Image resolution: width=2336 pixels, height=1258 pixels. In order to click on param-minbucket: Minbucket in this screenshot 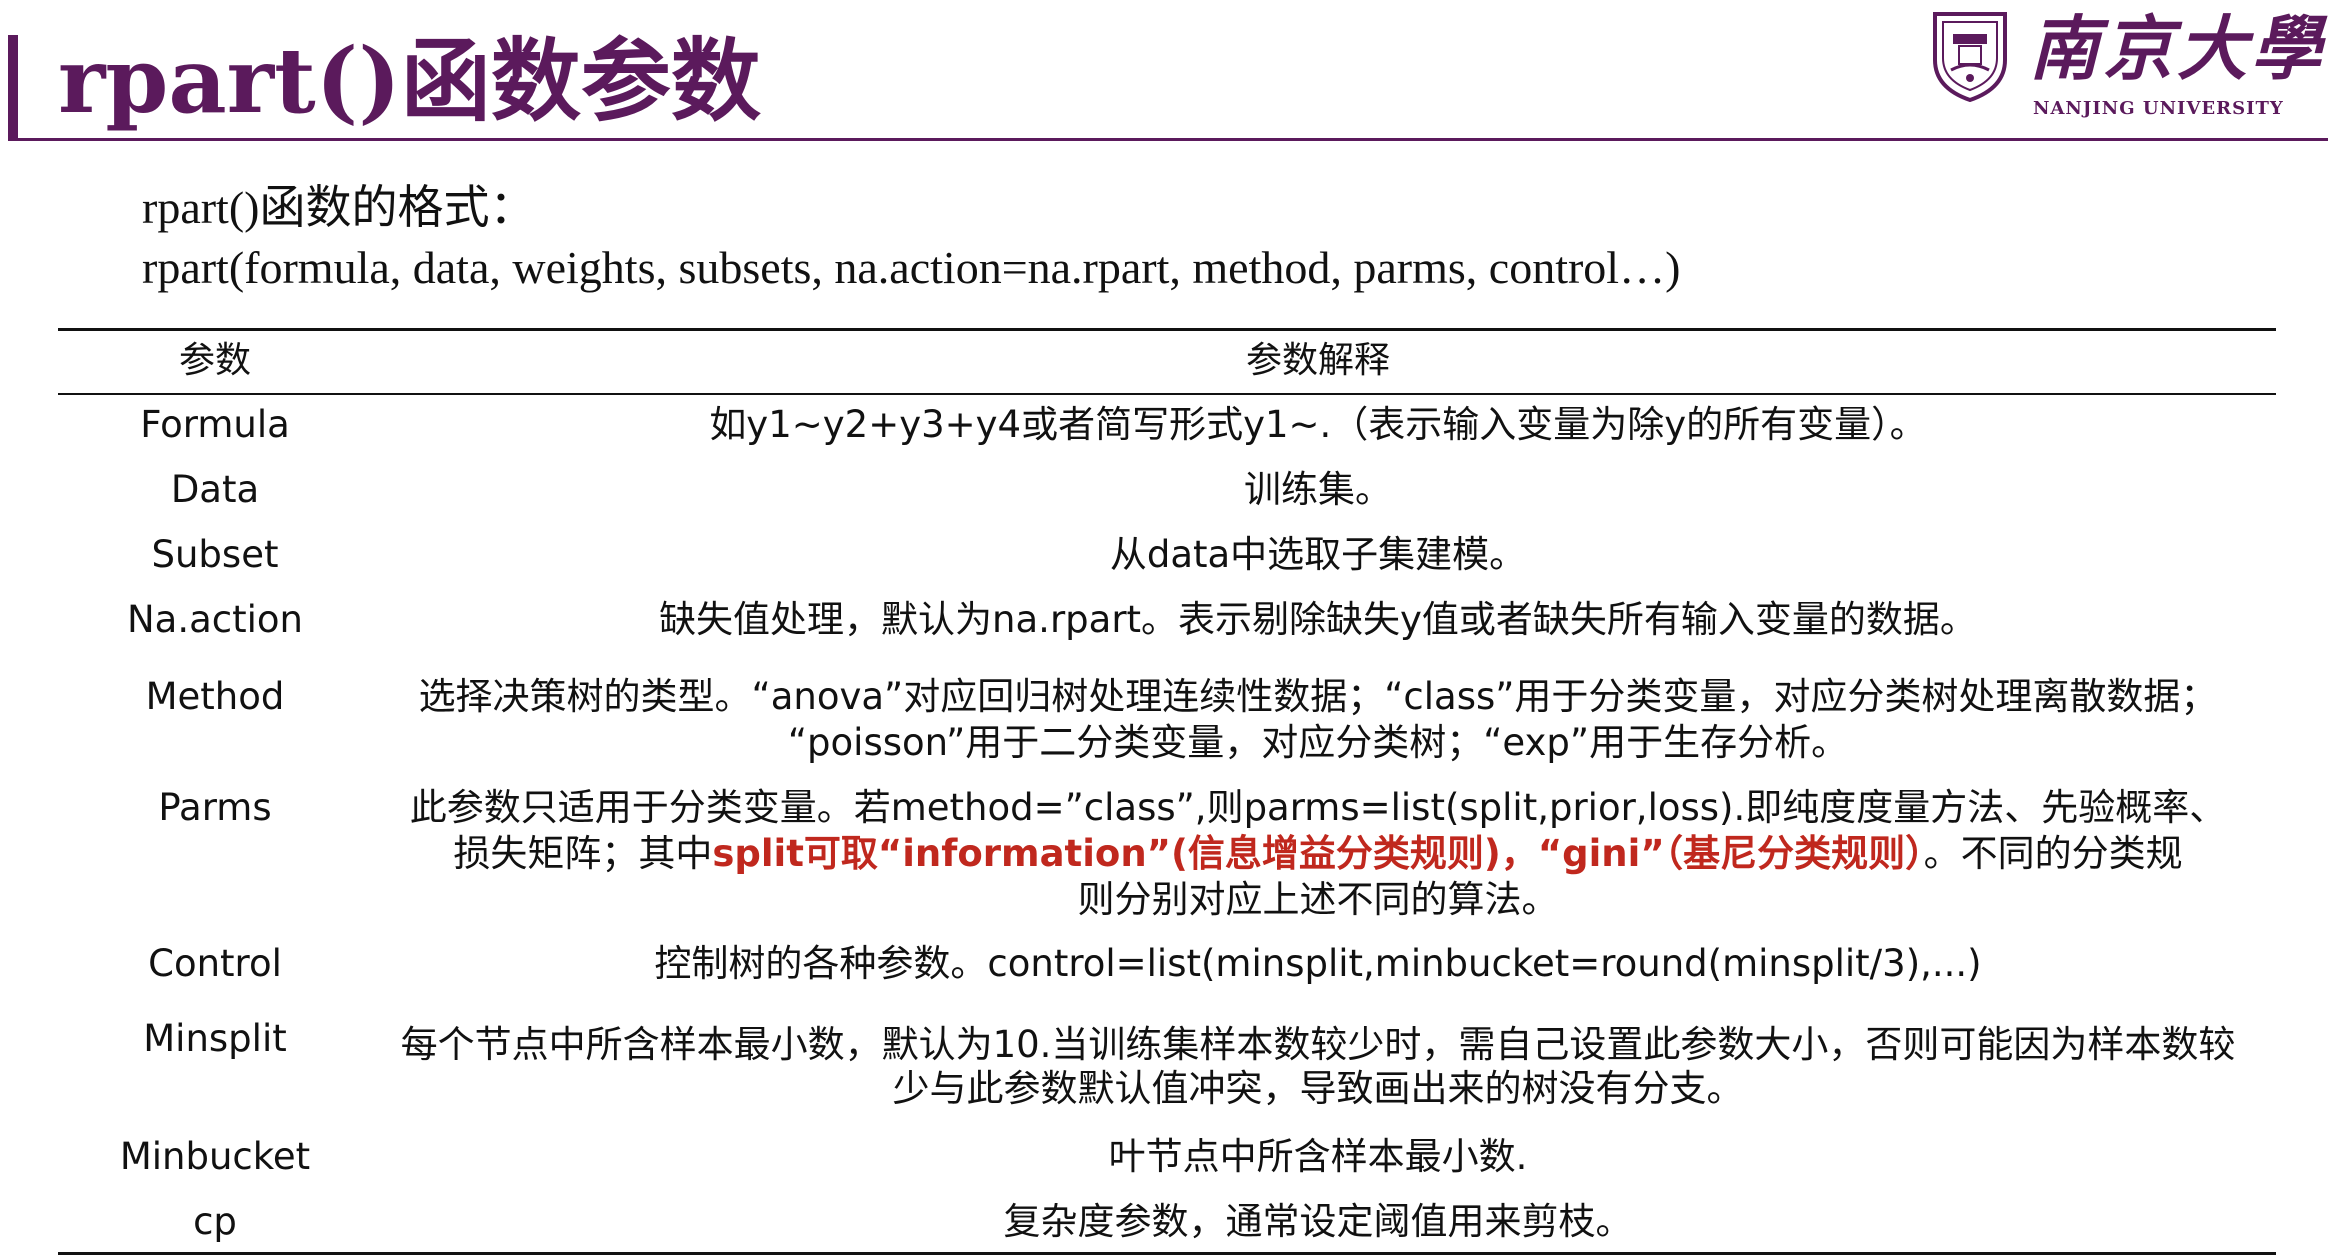, I will do `click(215, 1156)`.